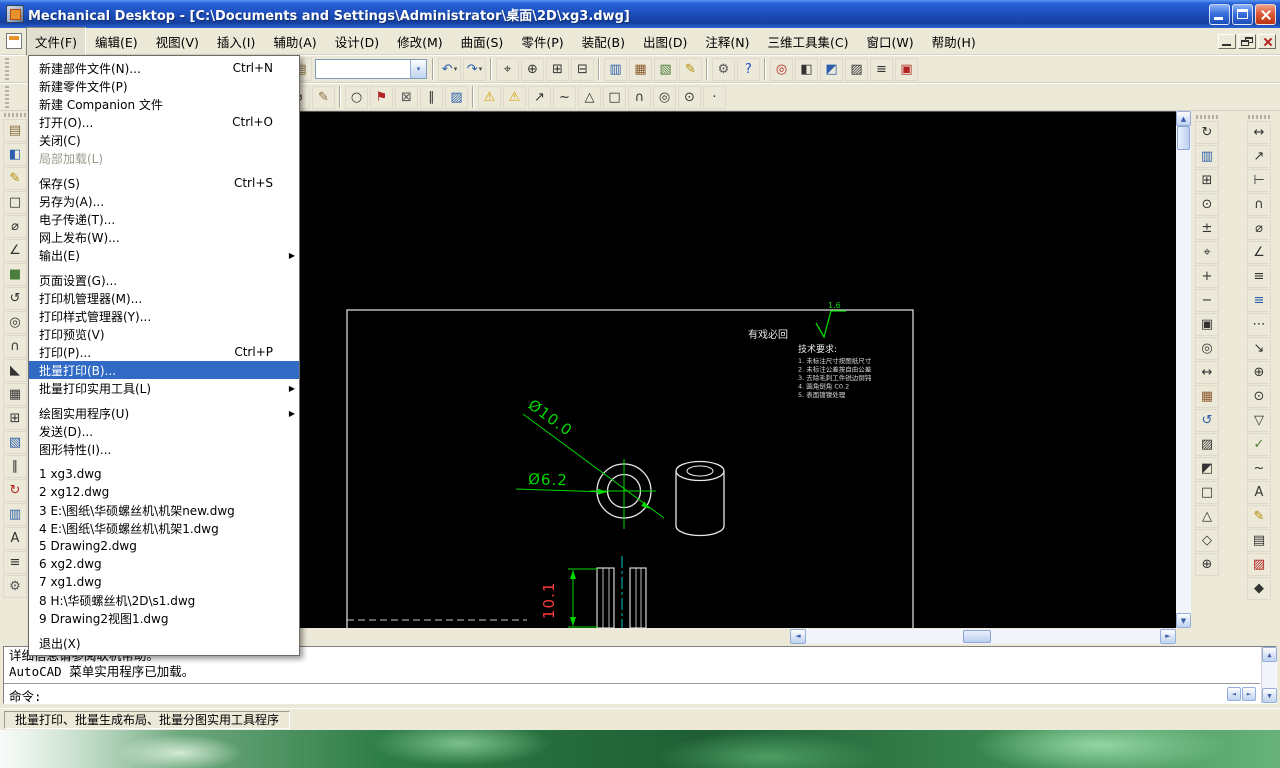  What do you see at coordinates (806, 69) in the screenshot?
I see `power-copy-button: ◧` at bounding box center [806, 69].